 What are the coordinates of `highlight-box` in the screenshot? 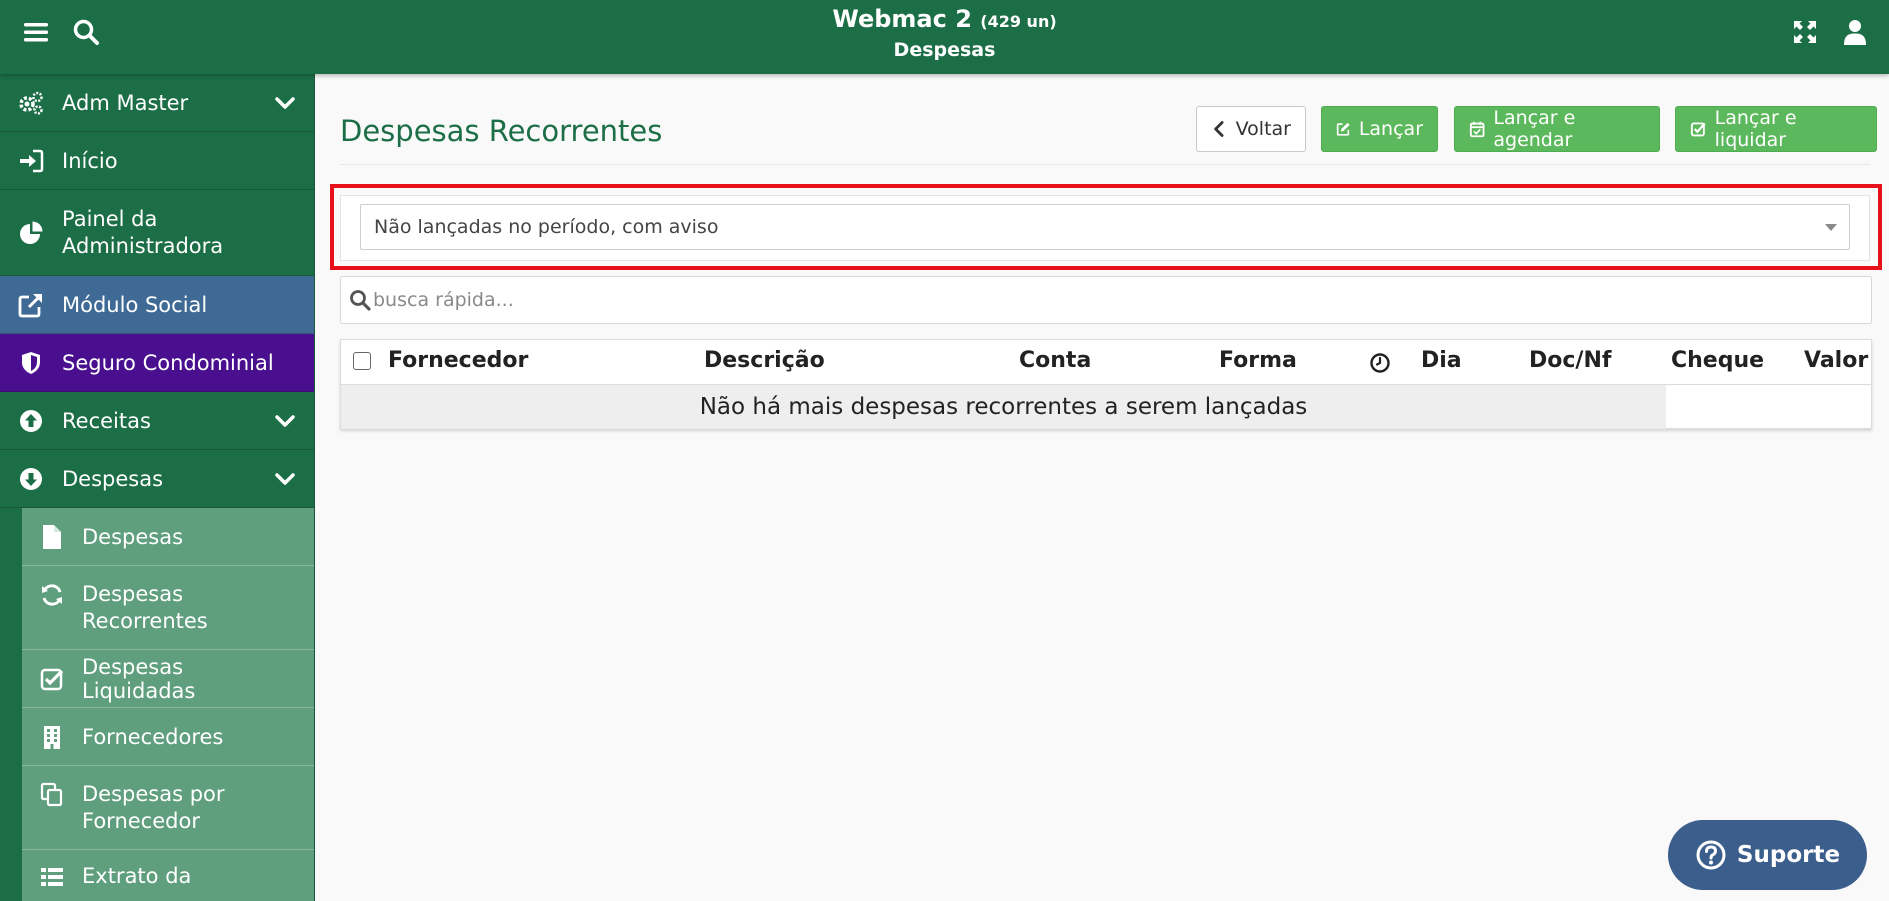 It's located at (1106, 227).